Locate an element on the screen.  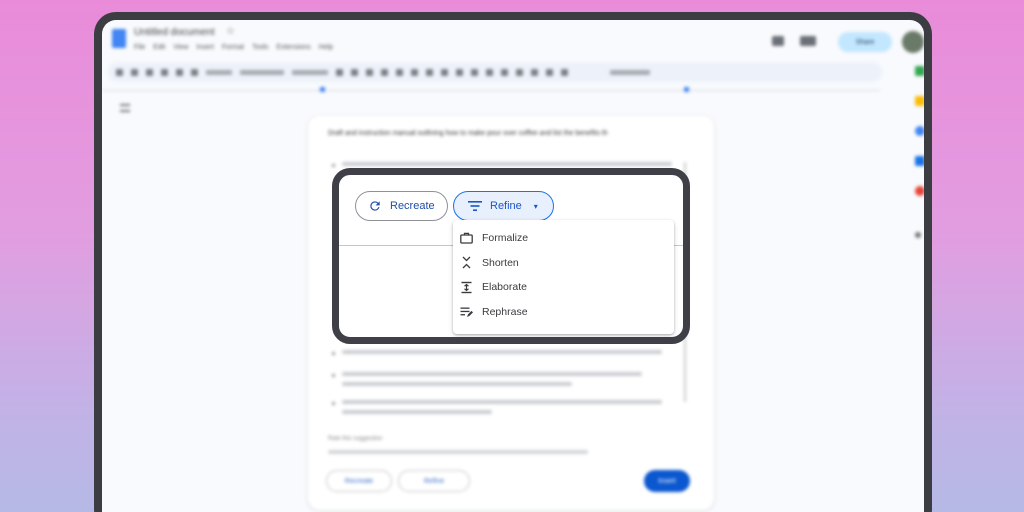
menu-item-shorten: Shorten is located at coordinates (563, 263).